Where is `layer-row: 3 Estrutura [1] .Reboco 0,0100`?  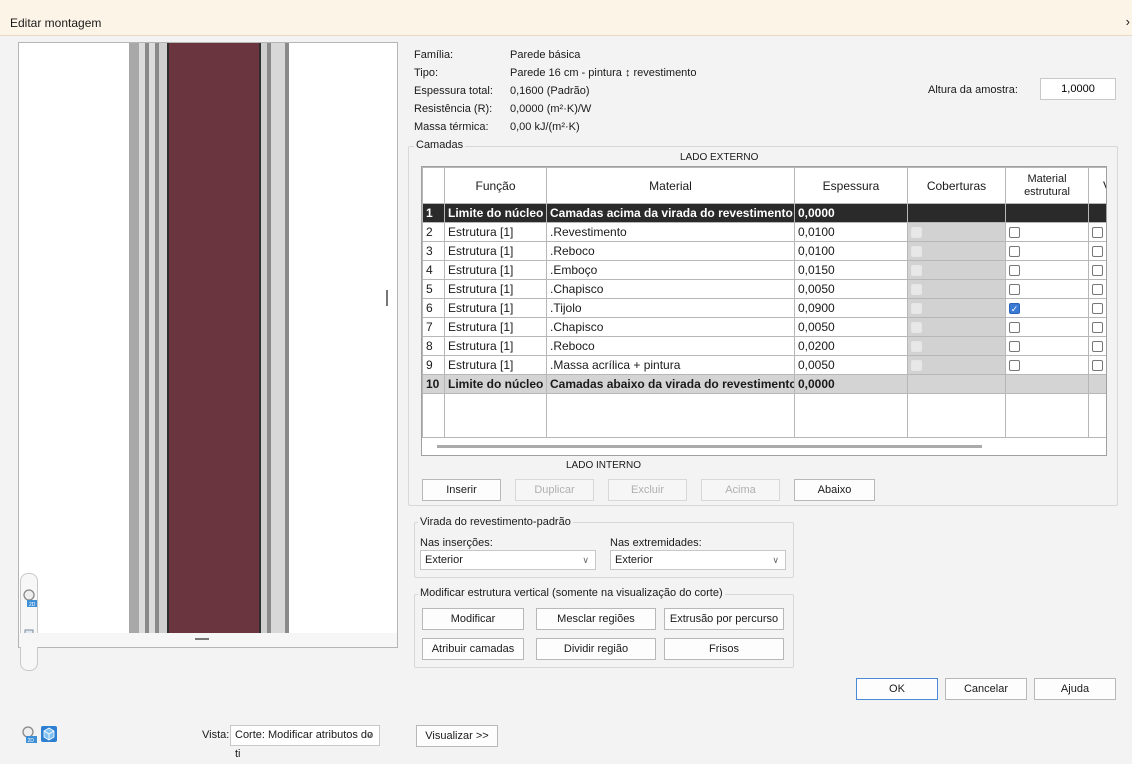
layer-row: 3 Estrutura [1] .Reboco 0,0100 is located at coordinates (764, 251).